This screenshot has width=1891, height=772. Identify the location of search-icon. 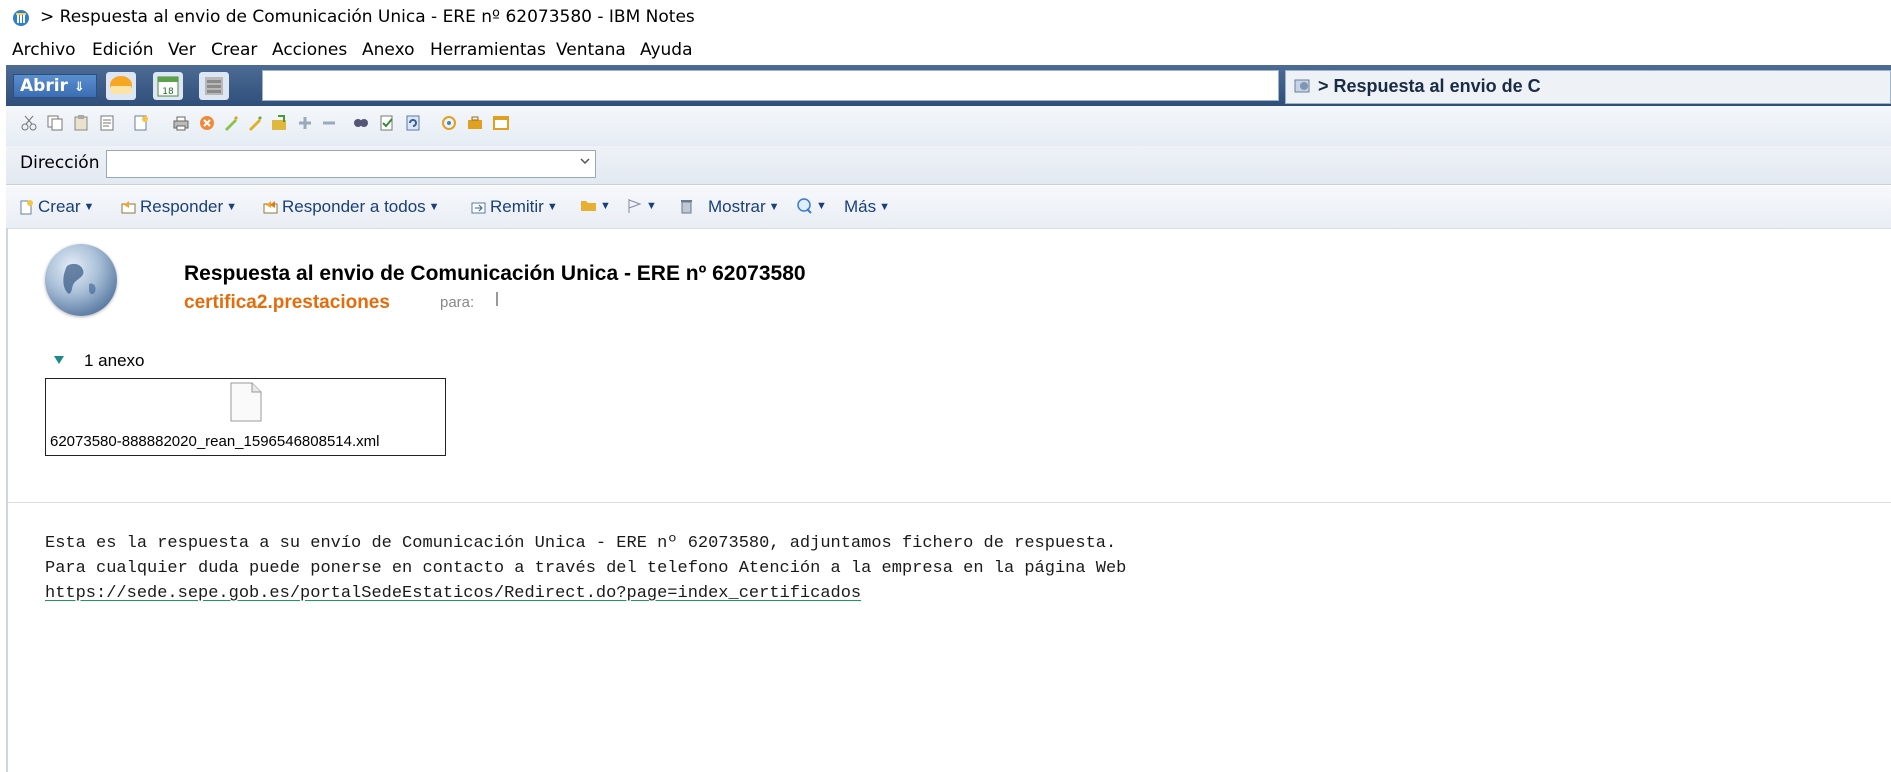
(361, 123).